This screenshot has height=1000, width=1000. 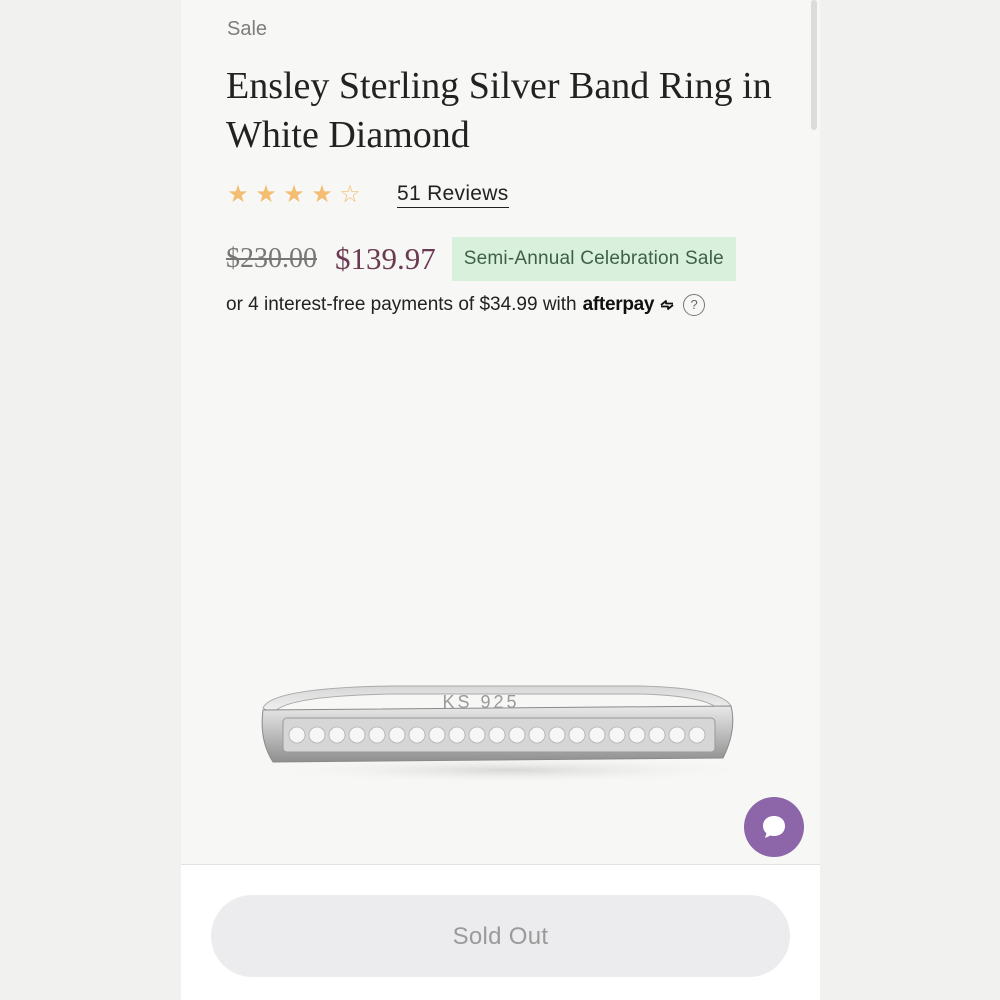 I want to click on chat-button, so click(x=774, y=827).